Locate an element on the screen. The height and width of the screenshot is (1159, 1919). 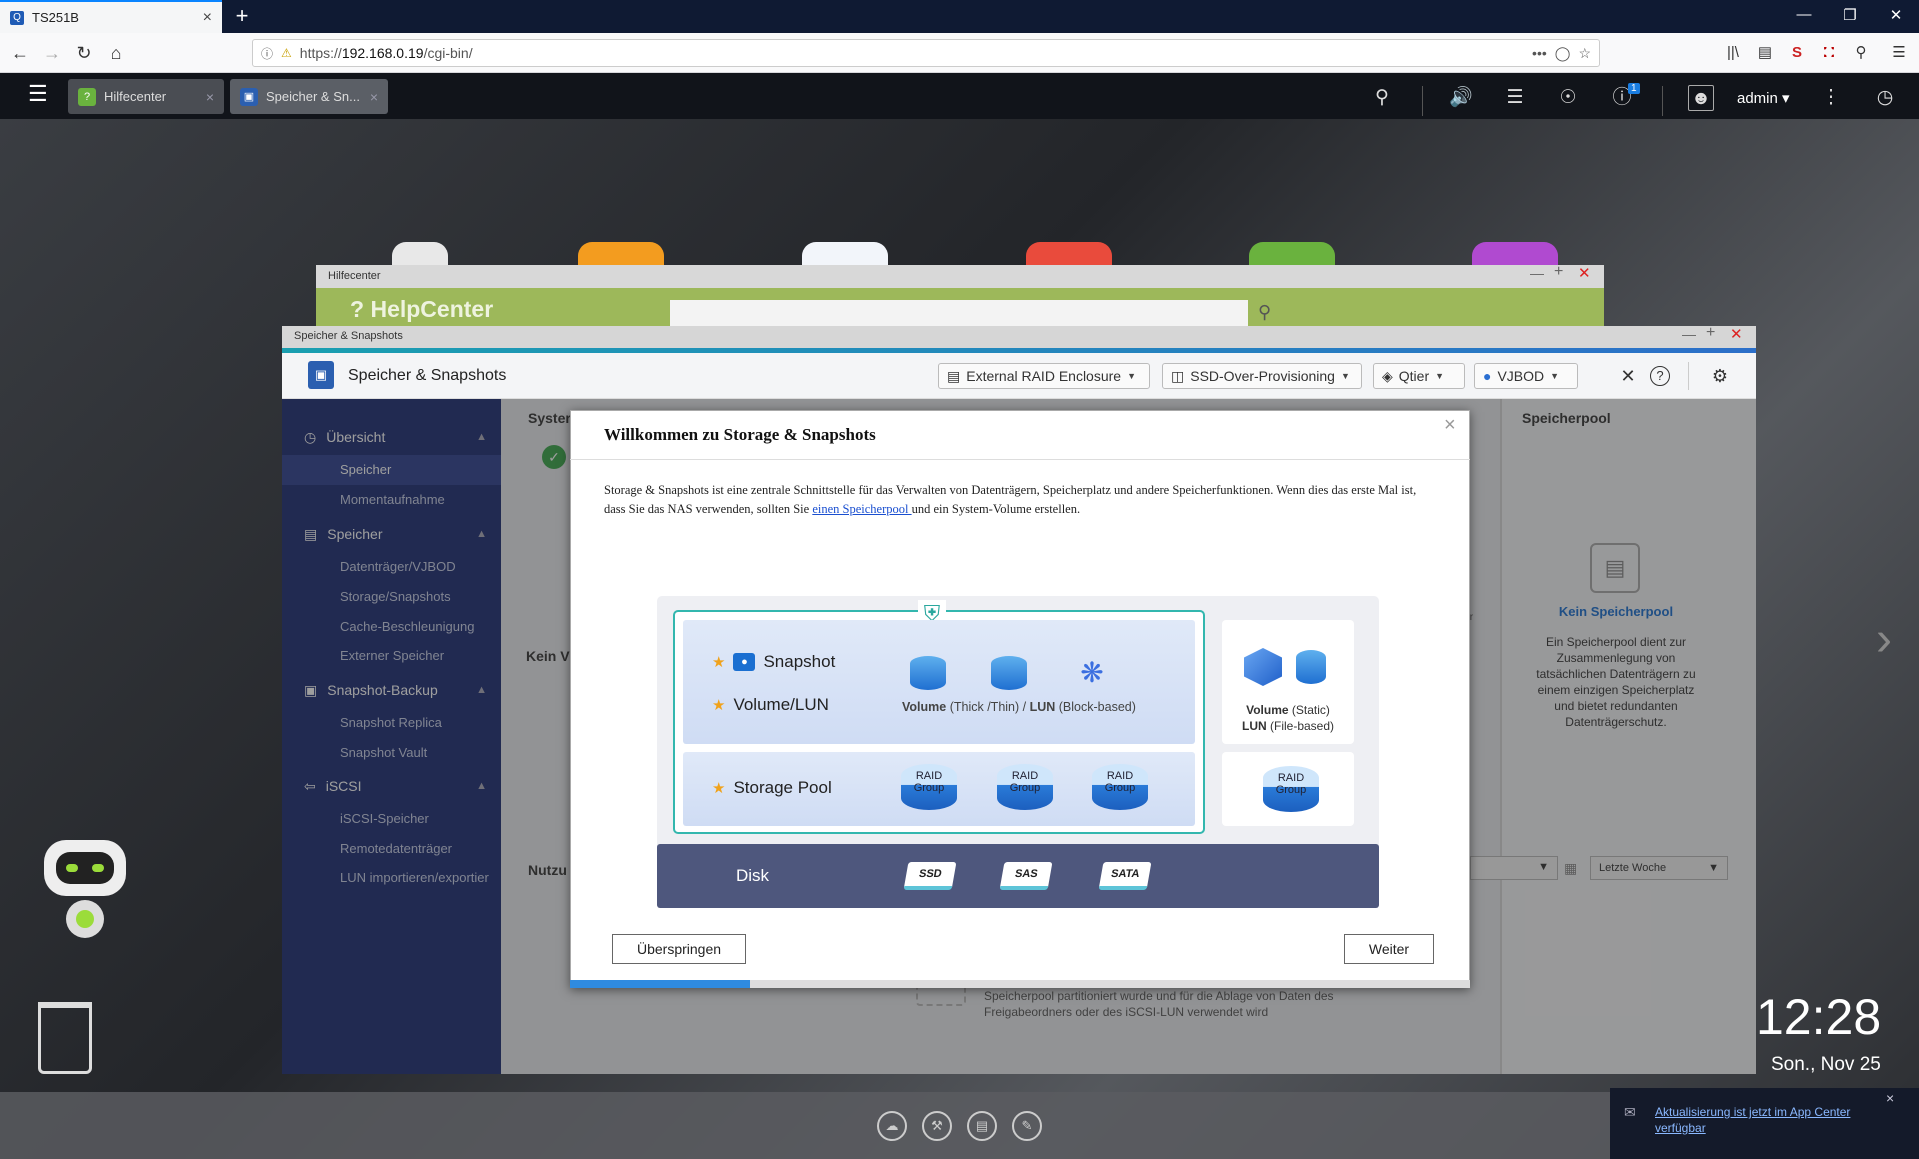
bookmark-star-icon: ☆ is located at coordinates (1584, 53).